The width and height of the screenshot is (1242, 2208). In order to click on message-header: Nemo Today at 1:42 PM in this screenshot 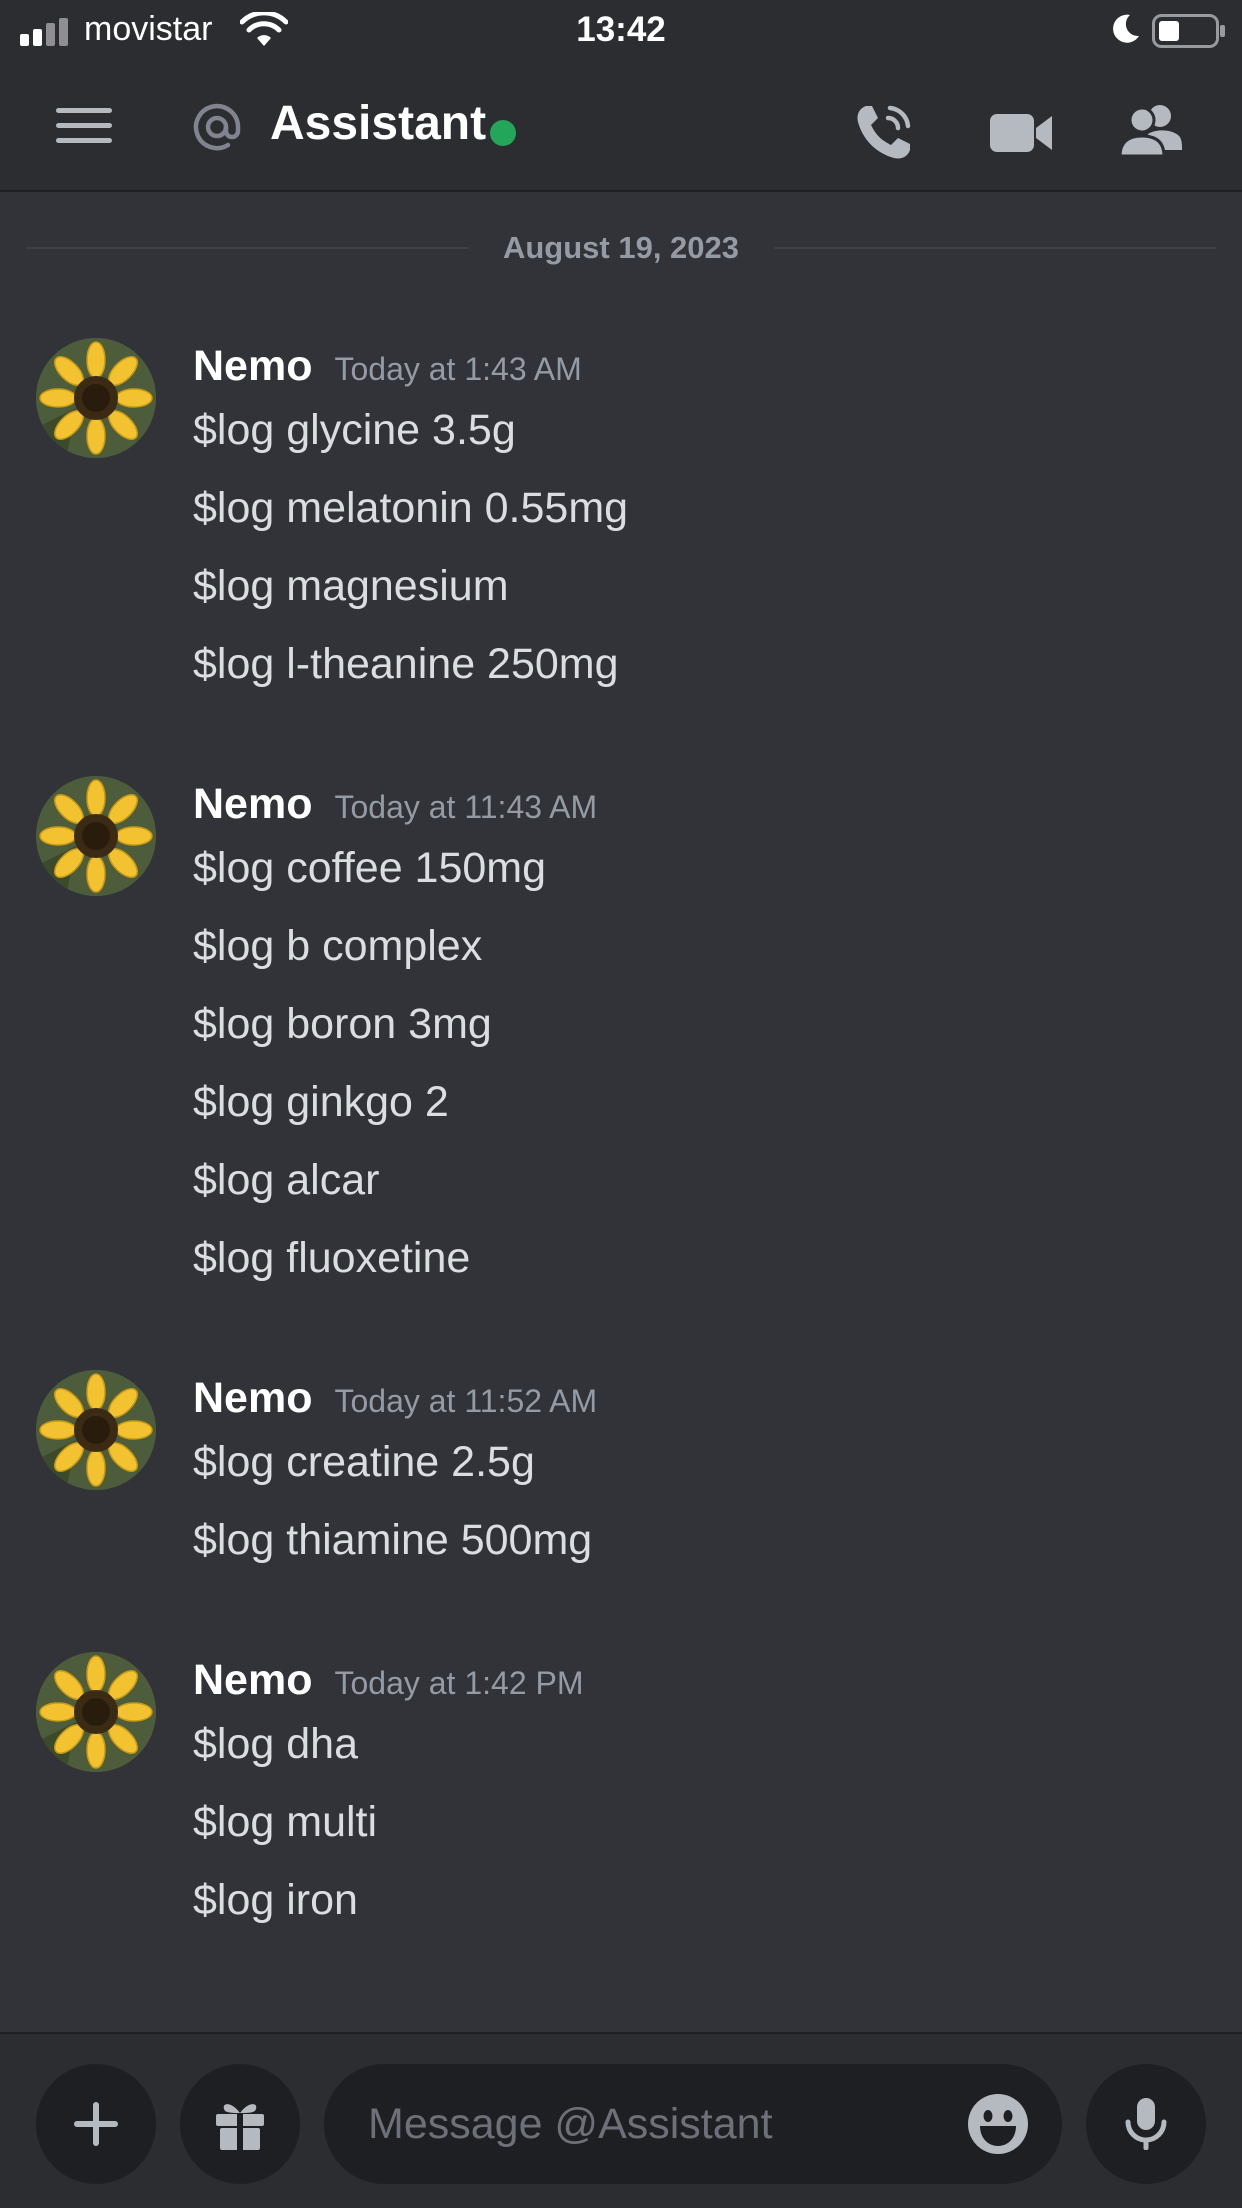, I will do `click(388, 1683)`.